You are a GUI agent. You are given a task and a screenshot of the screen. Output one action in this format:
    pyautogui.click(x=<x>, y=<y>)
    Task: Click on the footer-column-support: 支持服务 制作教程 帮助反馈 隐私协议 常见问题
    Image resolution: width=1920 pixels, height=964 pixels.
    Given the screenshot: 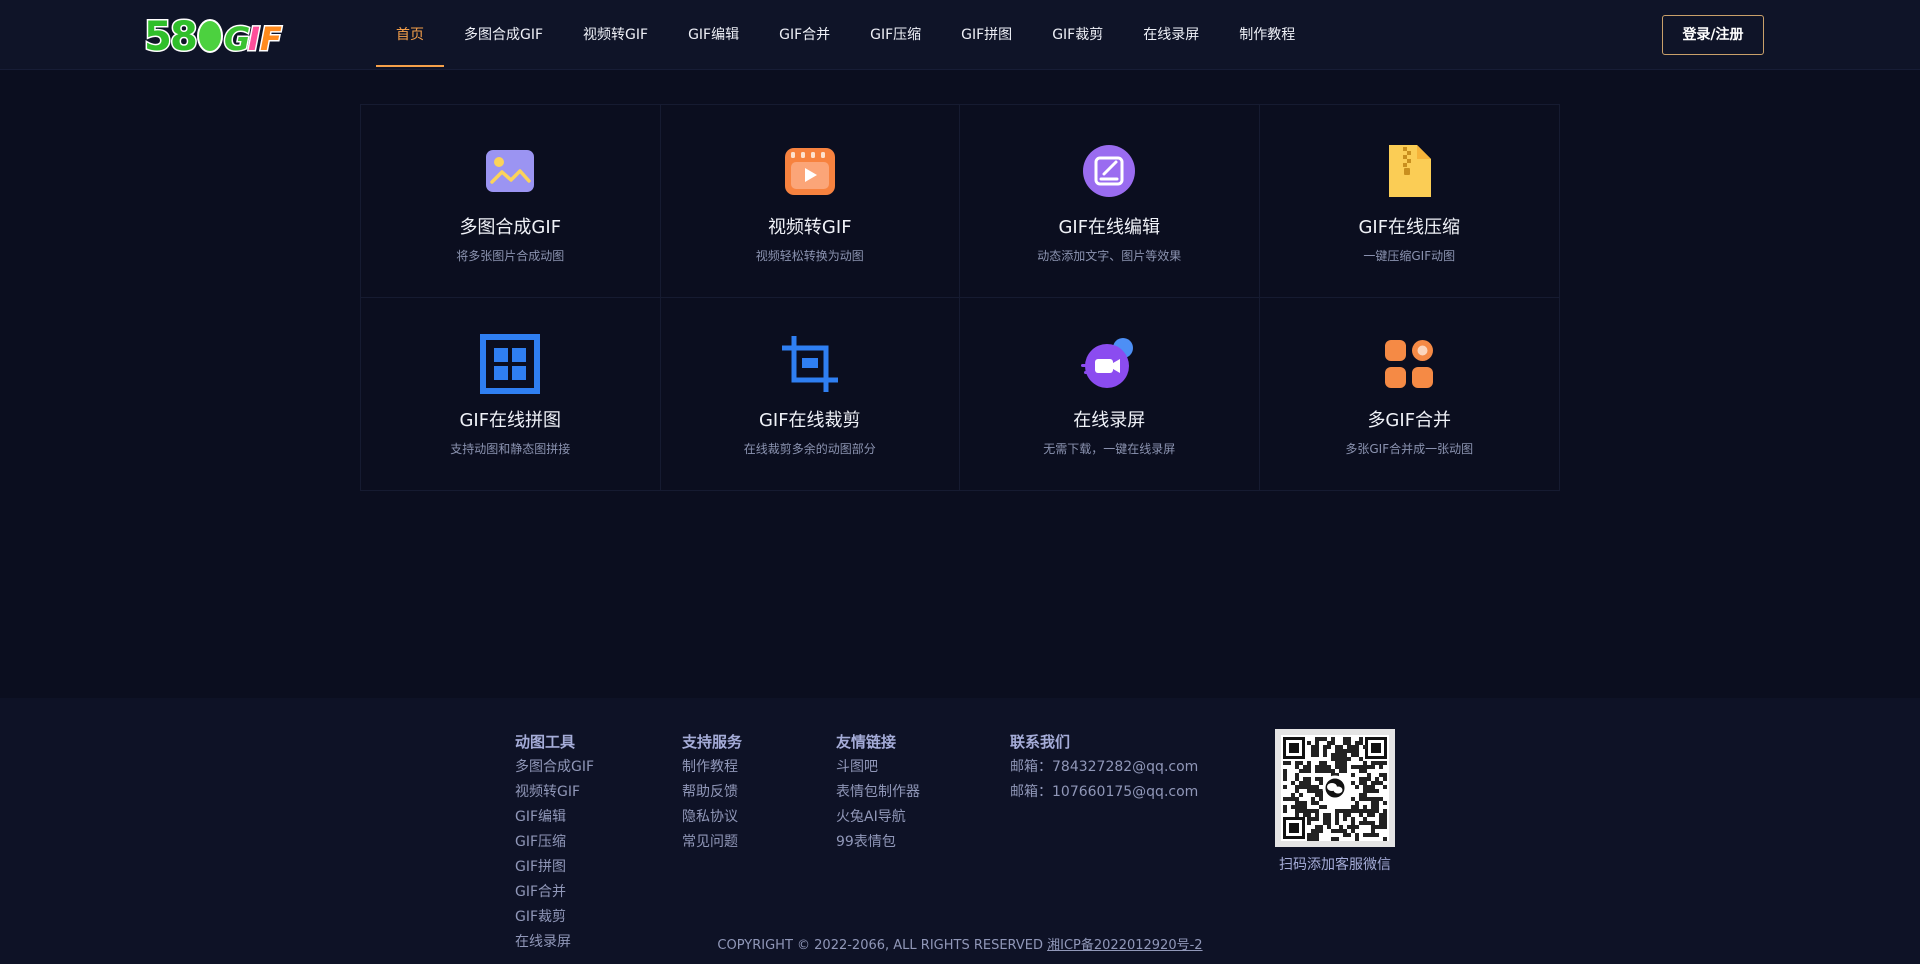 What is the action you would take?
    pyautogui.click(x=712, y=792)
    